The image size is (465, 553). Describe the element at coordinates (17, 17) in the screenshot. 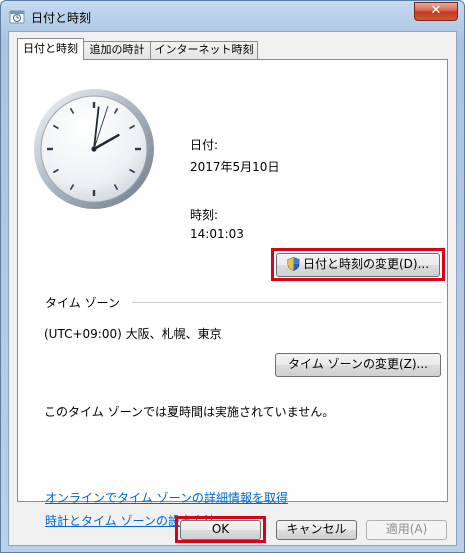

I see `app-icon` at that location.